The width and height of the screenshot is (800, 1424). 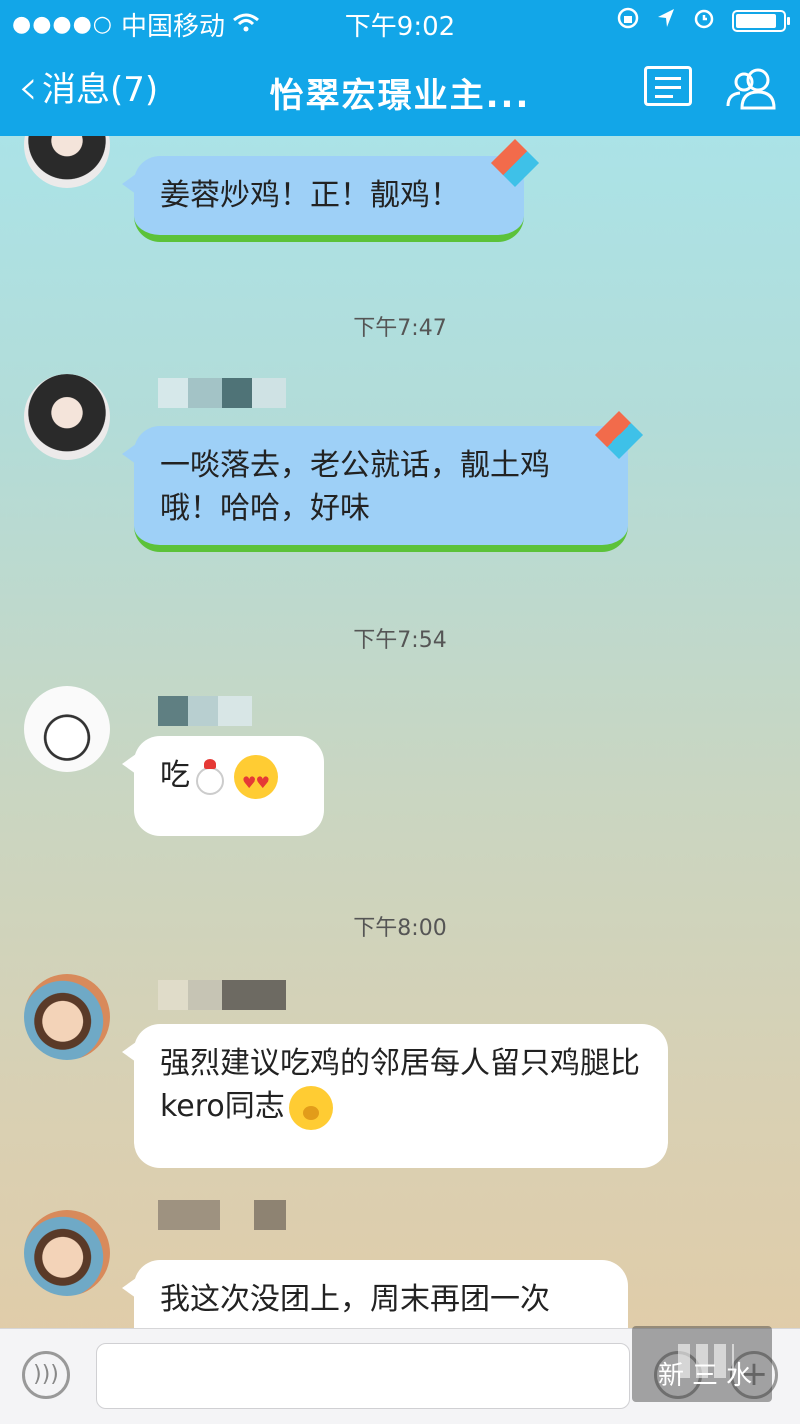 I want to click on message-text: 吃, so click(x=175, y=775).